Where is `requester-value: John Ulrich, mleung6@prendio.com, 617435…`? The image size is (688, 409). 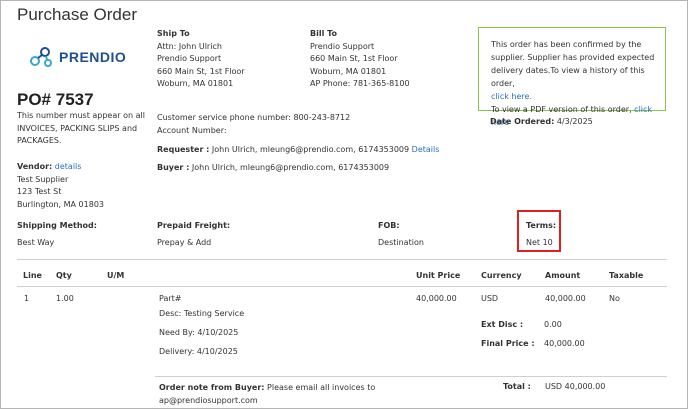 requester-value: John Ulrich, mleung6@prendio.com, 617435… is located at coordinates (310, 149).